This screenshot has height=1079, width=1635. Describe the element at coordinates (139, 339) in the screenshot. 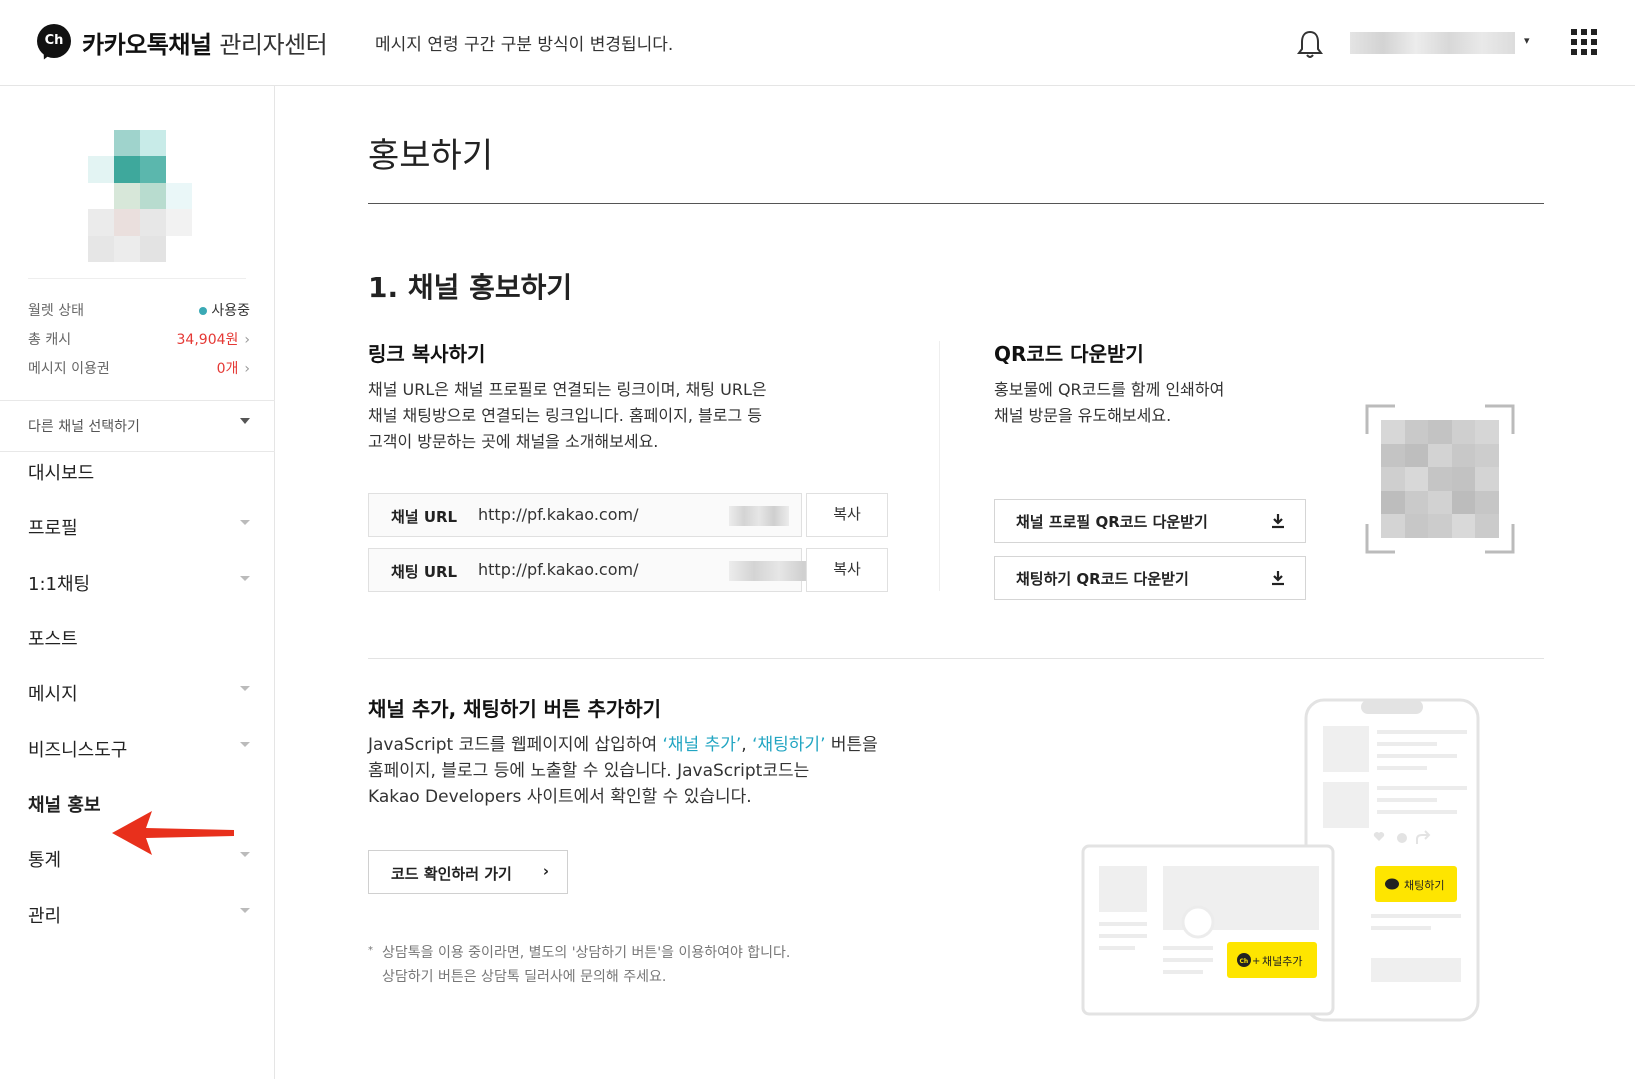

I see `total-cash-row: 총 캐시 34,904원 ›` at that location.